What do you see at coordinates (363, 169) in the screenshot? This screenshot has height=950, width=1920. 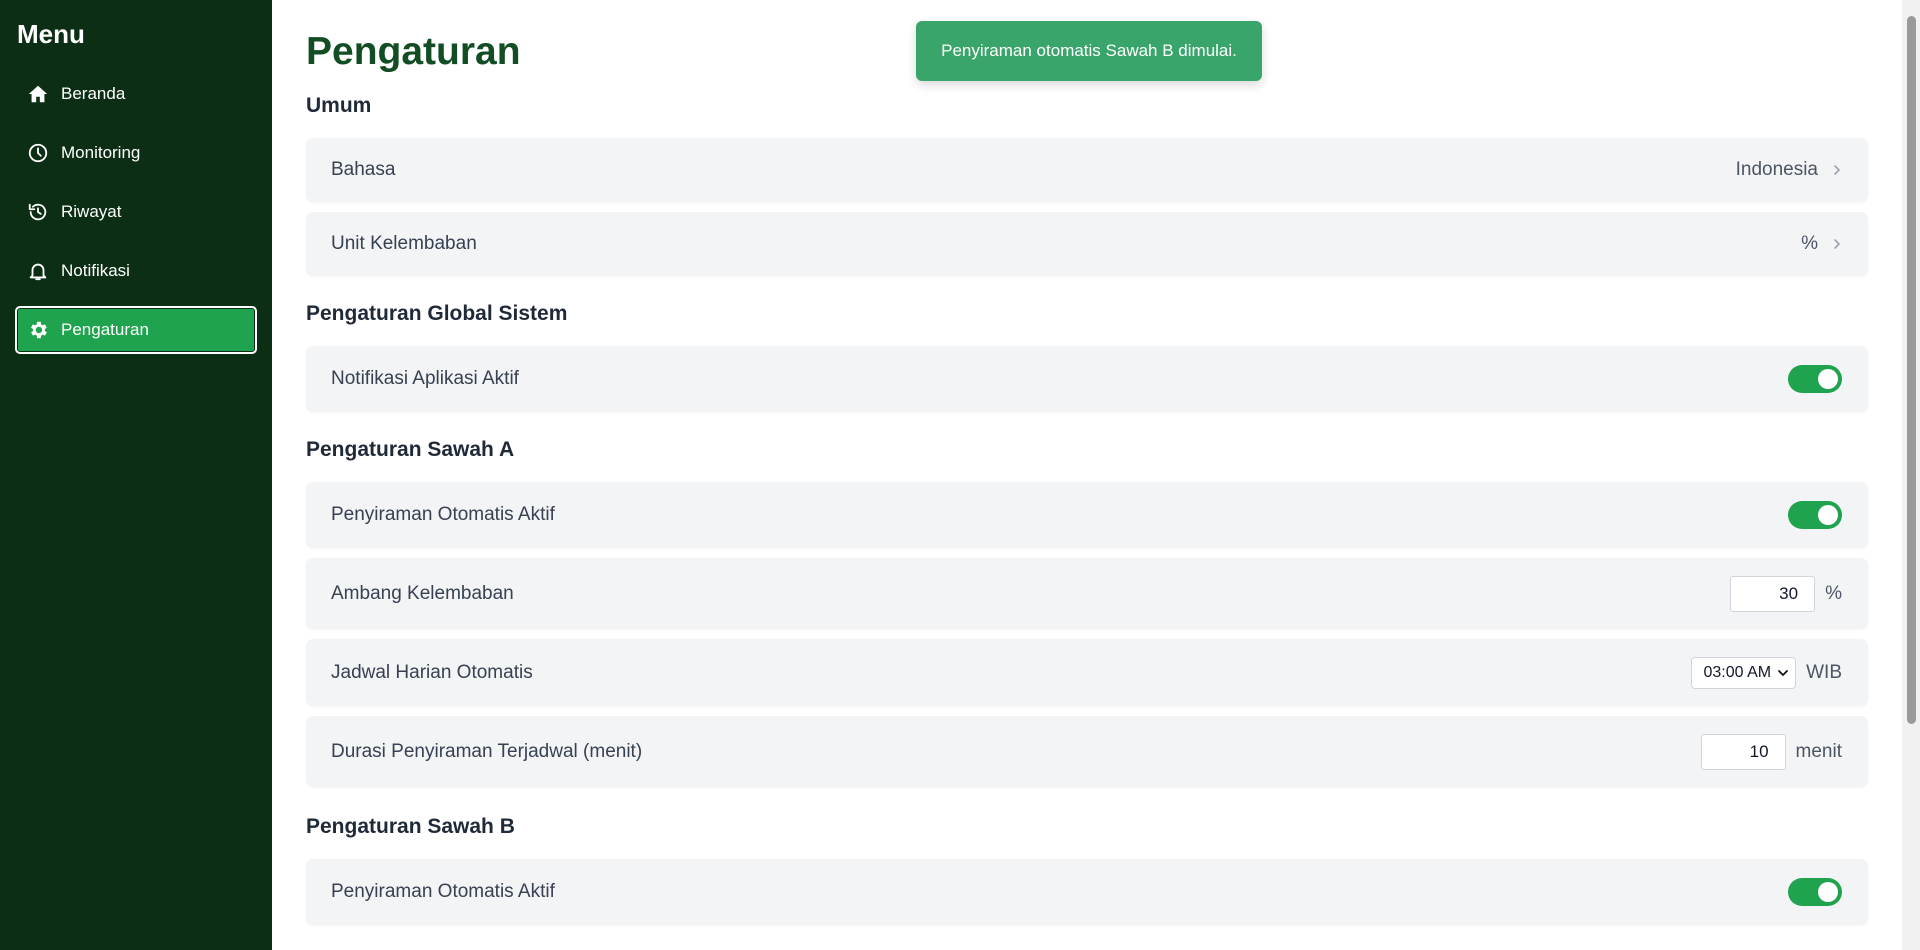 I see `setting-label: Bahasa` at bounding box center [363, 169].